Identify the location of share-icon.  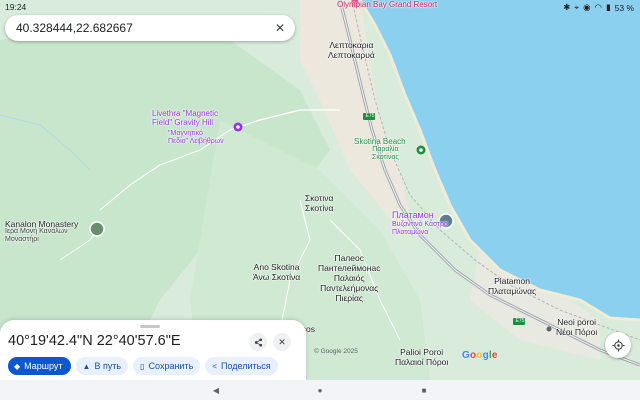
(258, 342).